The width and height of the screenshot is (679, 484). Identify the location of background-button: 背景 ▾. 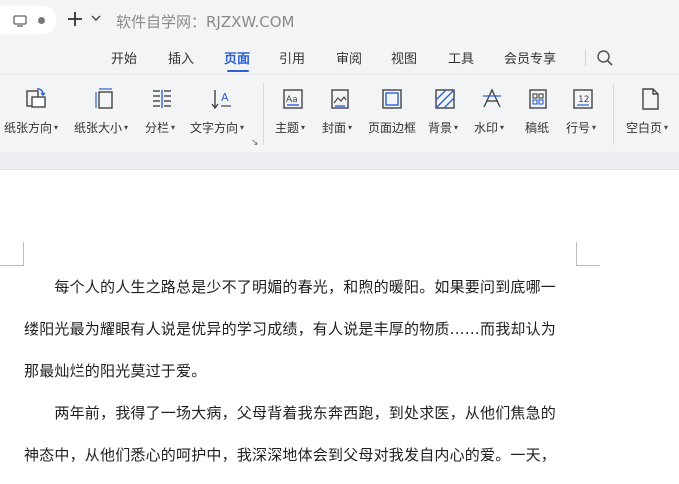
(447, 114).